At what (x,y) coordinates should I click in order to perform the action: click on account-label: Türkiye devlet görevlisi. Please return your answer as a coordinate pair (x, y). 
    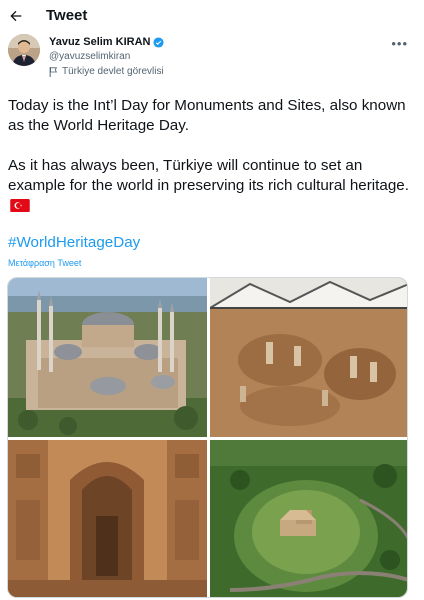
    Looking at the image, I should click on (106, 71).